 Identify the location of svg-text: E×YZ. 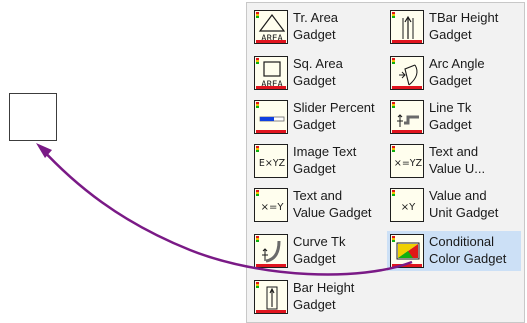
(272, 163).